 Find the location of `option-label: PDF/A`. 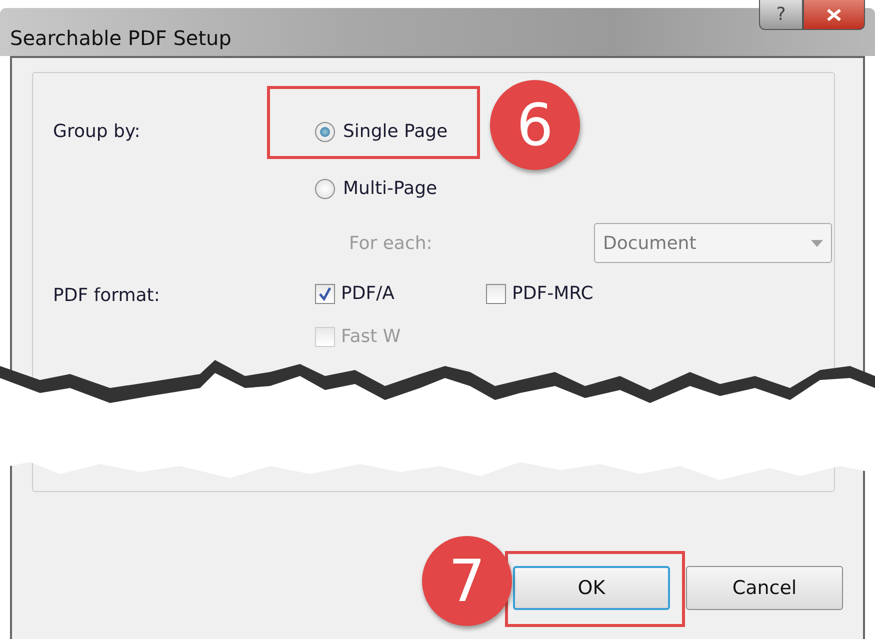

option-label: PDF/A is located at coordinates (367, 293).